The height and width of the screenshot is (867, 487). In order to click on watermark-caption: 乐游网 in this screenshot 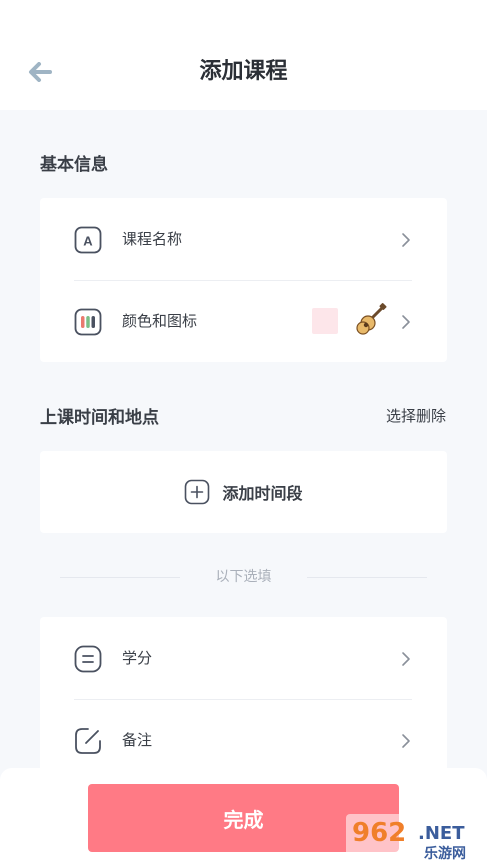, I will do `click(445, 853)`.